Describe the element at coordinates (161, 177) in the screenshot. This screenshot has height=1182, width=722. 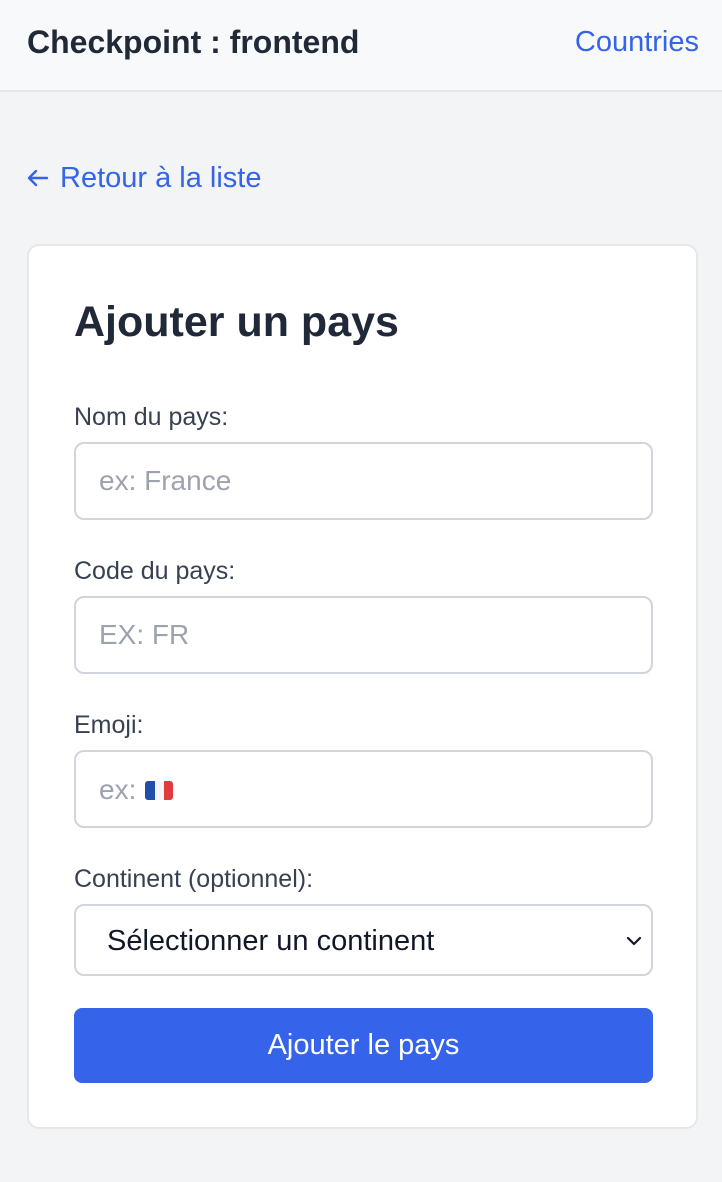
I see `back-link-label: Retour à la liste` at that location.